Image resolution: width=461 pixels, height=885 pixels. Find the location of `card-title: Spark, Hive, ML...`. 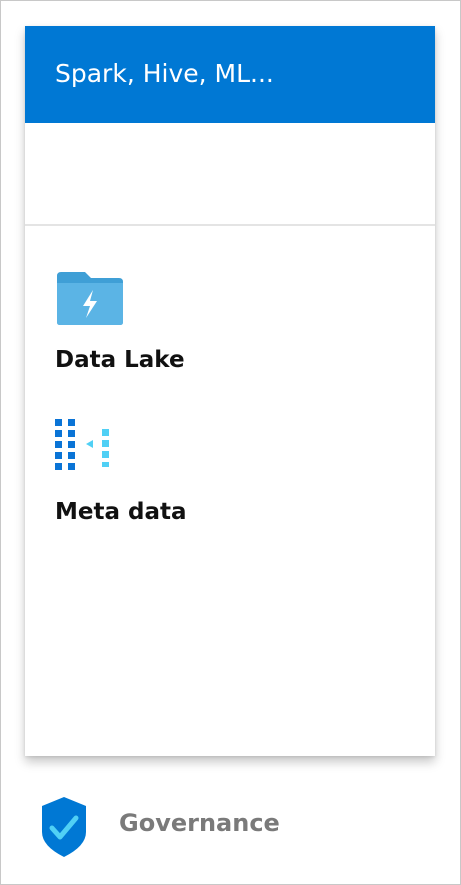

card-title: Spark, Hive, ML... is located at coordinates (164, 73).